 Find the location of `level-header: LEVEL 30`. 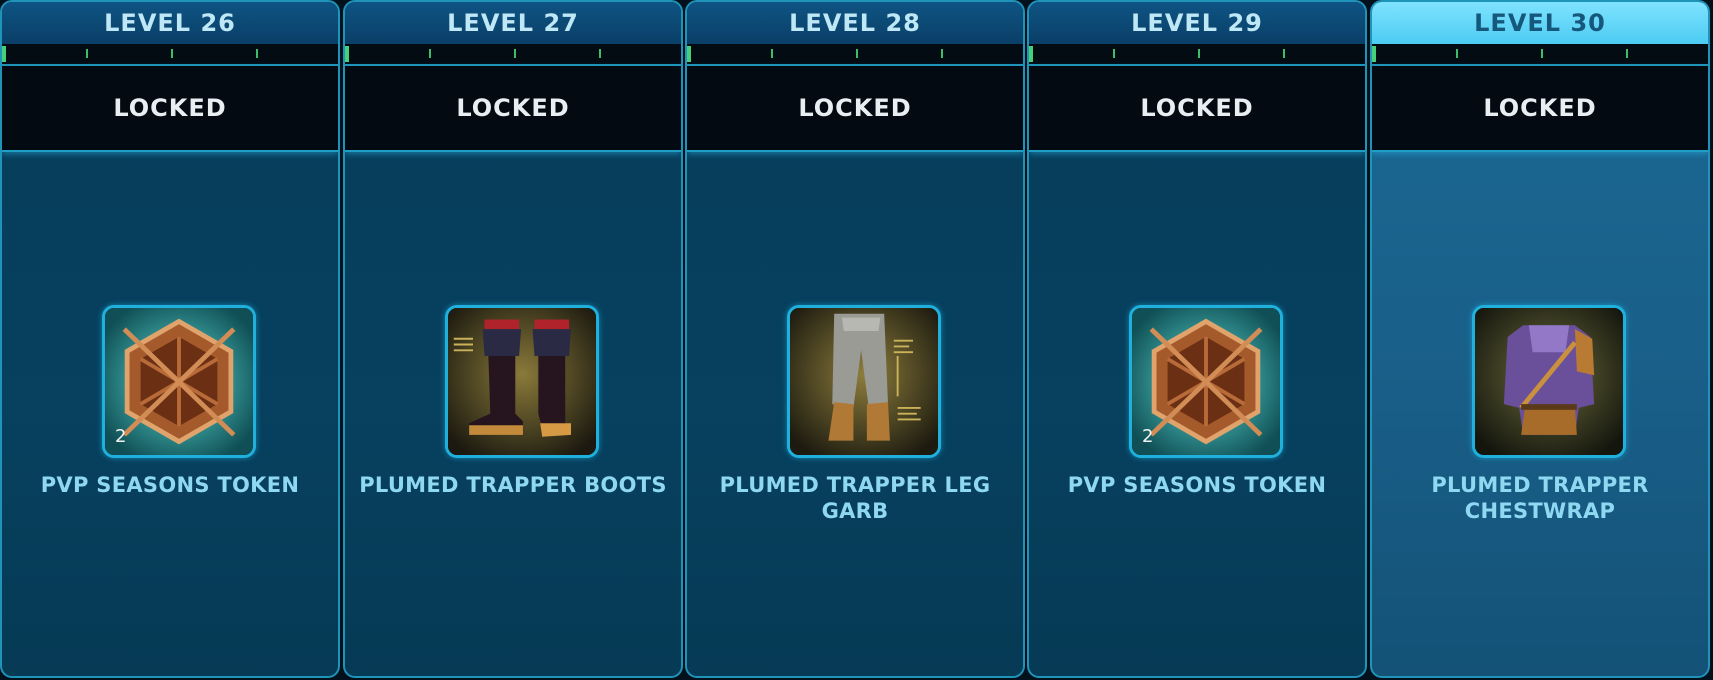

level-header: LEVEL 30 is located at coordinates (1540, 23).